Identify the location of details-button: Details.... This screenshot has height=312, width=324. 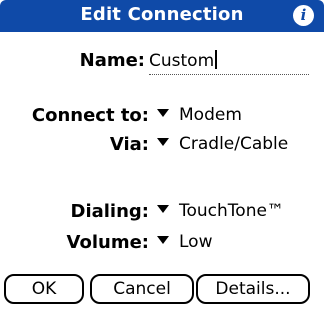
(253, 289).